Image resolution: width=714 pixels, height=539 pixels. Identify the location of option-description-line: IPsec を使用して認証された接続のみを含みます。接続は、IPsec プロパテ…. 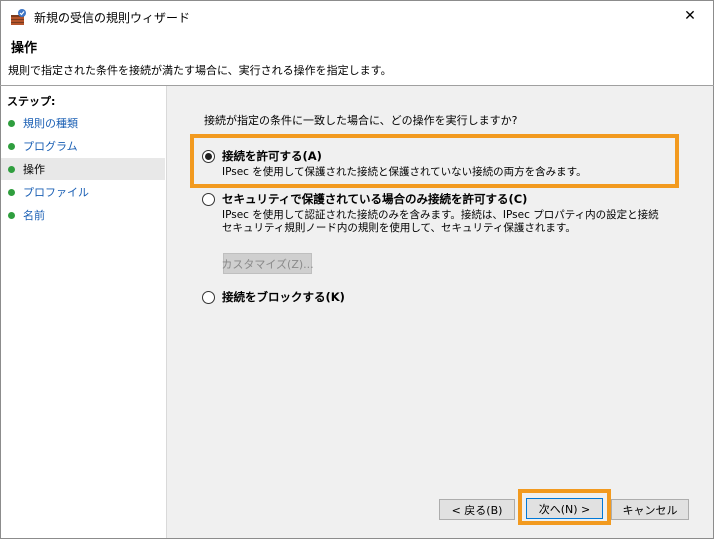
(440, 215).